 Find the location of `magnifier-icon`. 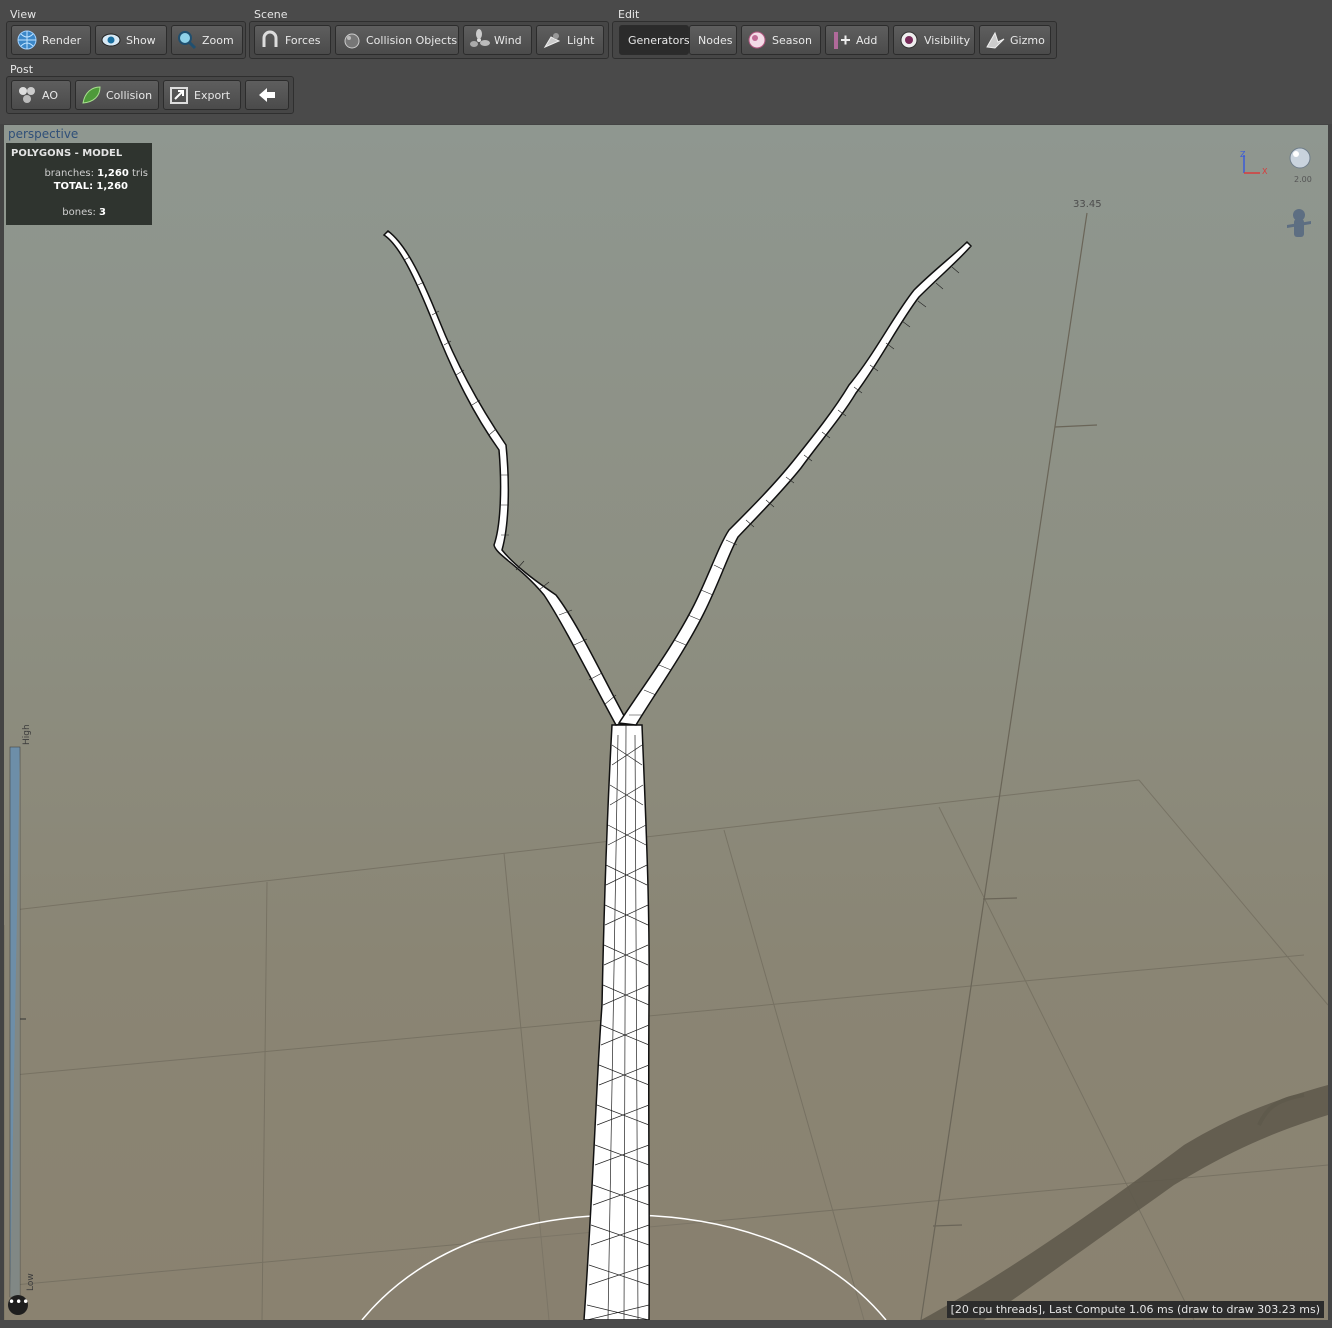

magnifier-icon is located at coordinates (187, 40).